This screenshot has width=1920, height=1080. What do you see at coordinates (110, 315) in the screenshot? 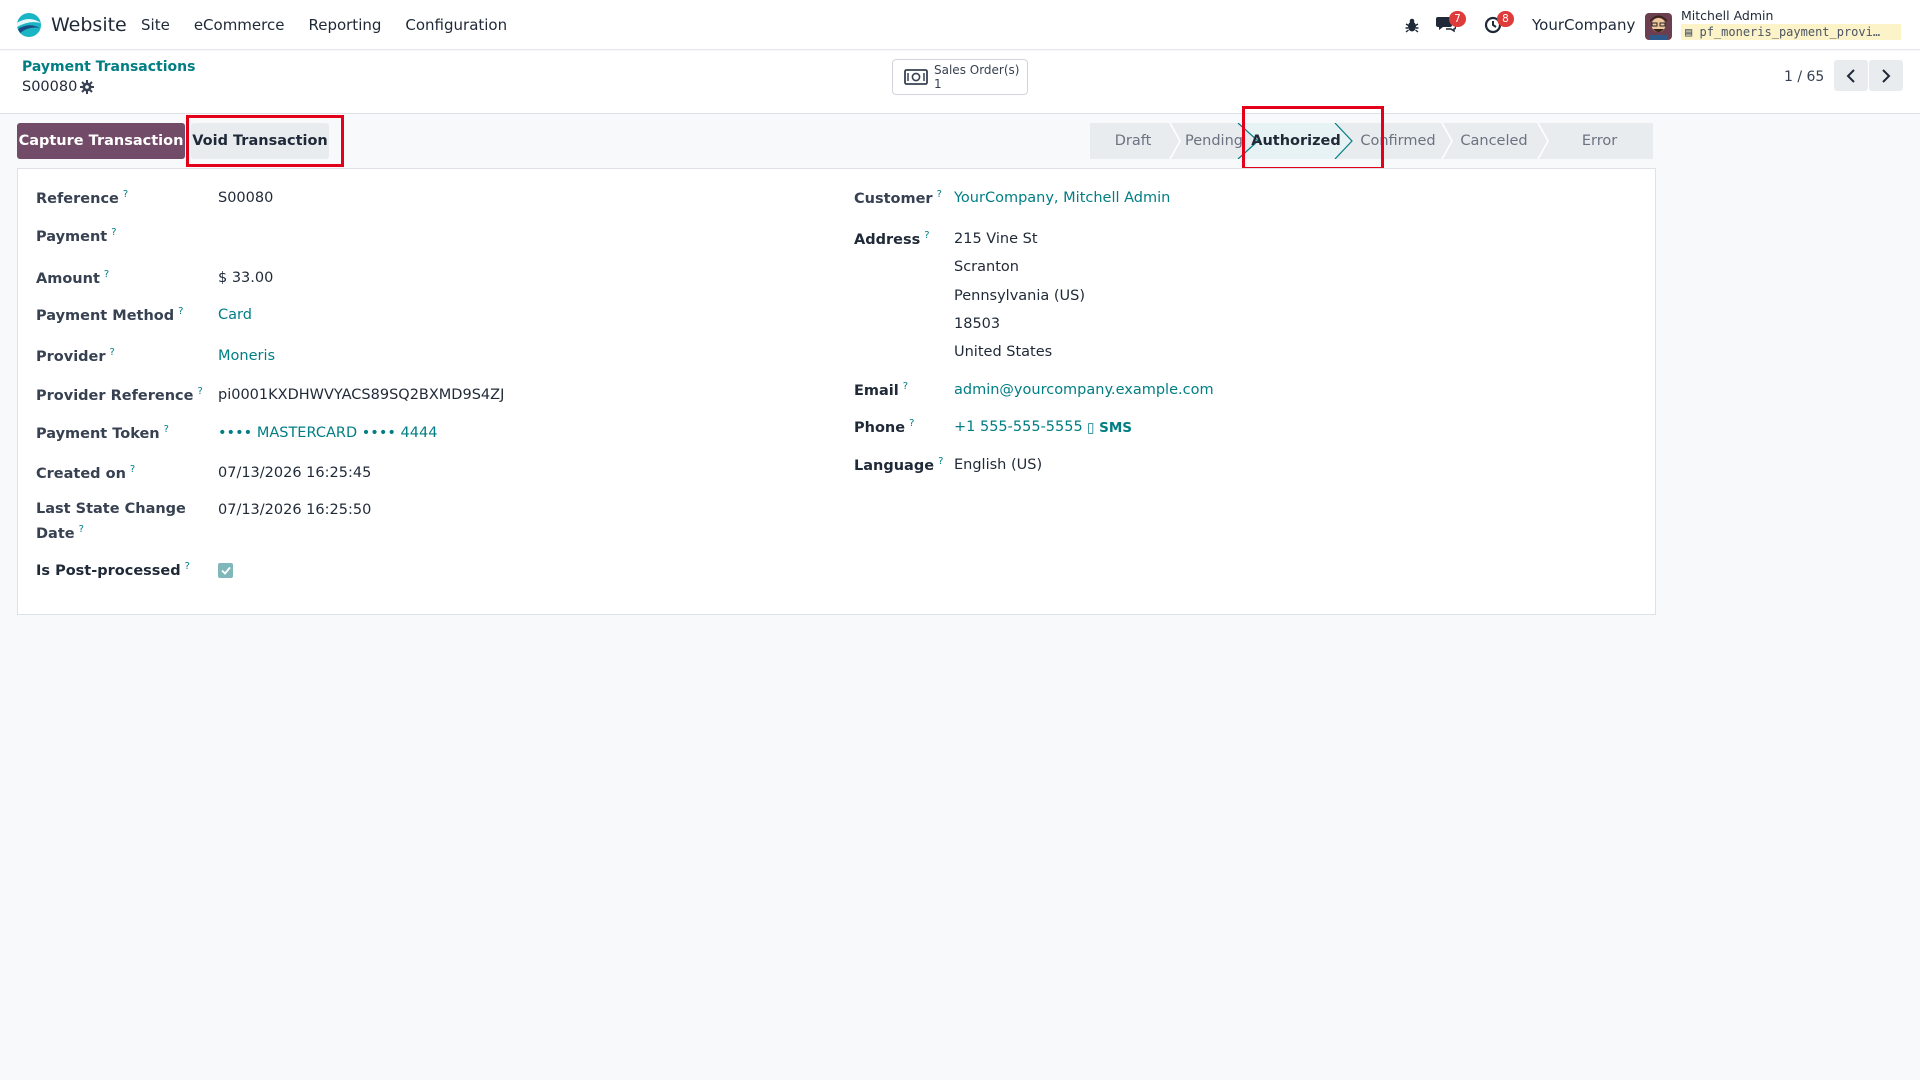
I see `payment-method-label: Payment Method?` at bounding box center [110, 315].